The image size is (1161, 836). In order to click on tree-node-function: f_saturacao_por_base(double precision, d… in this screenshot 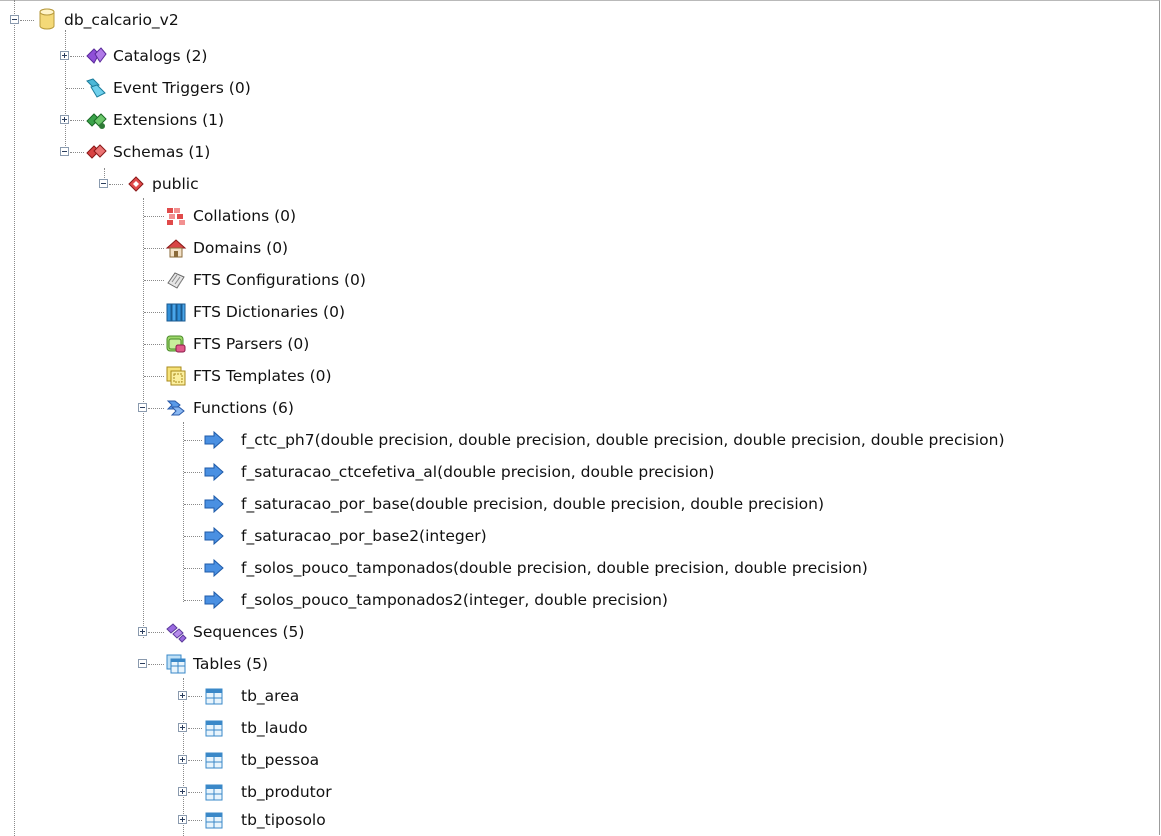, I will do `click(575, 504)`.